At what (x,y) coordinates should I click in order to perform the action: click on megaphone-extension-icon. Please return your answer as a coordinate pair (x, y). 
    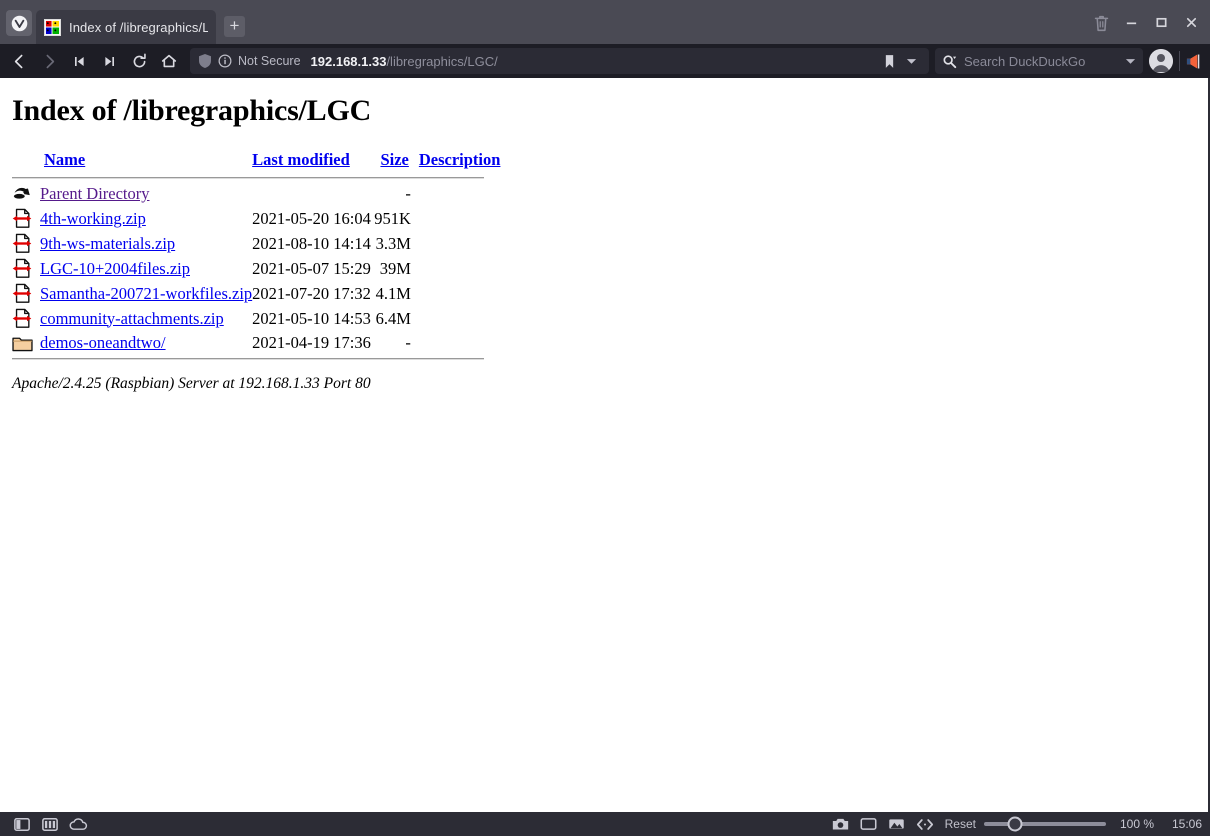
    Looking at the image, I should click on (1194, 61).